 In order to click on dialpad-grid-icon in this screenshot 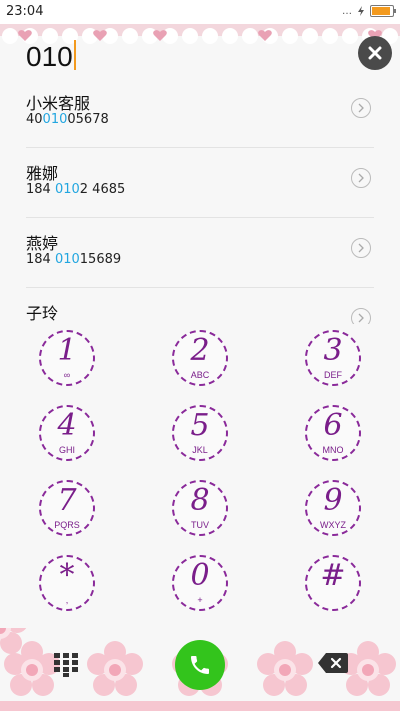, I will do `click(66, 665)`.